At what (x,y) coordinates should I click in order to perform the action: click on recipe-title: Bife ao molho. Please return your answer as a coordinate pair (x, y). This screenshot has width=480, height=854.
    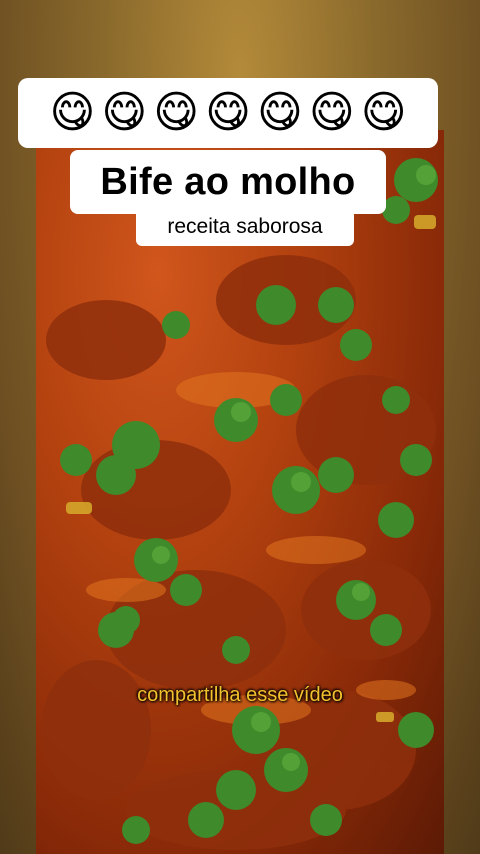
    Looking at the image, I should click on (228, 181).